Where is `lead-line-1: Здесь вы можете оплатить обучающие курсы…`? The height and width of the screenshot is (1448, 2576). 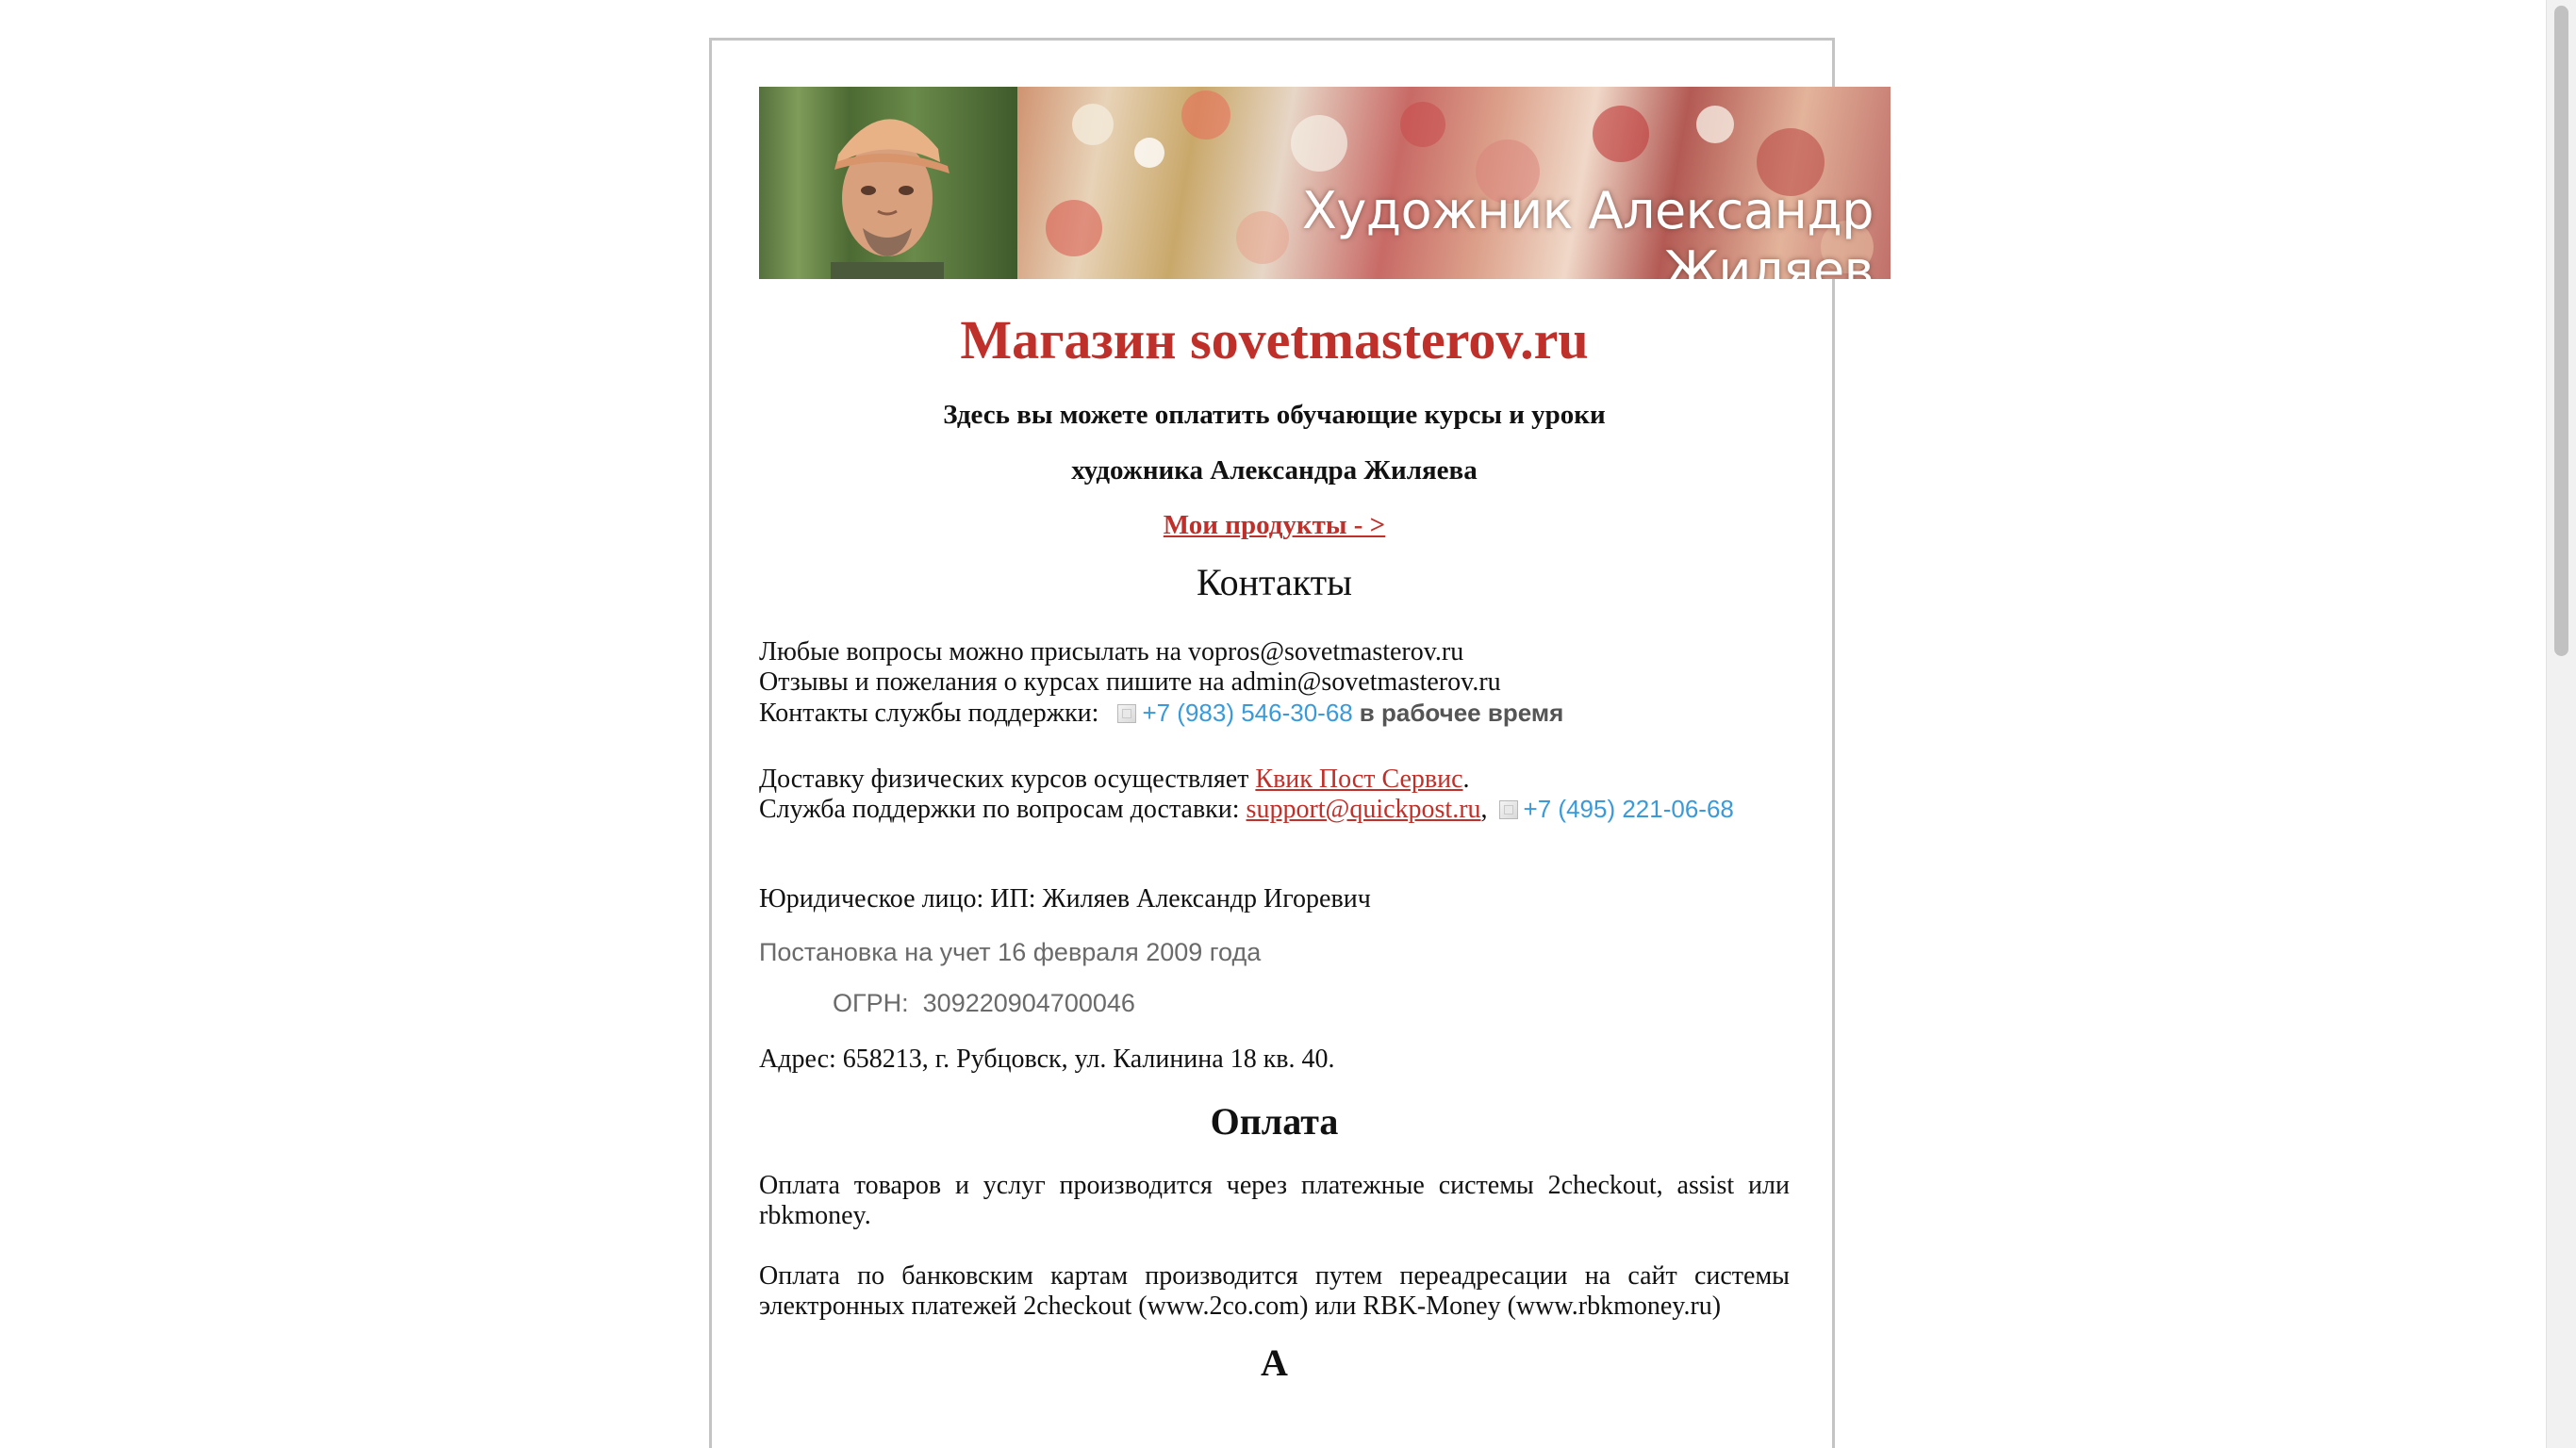 lead-line-1: Здесь вы можете оплатить обучающие курсы… is located at coordinates (1274, 414).